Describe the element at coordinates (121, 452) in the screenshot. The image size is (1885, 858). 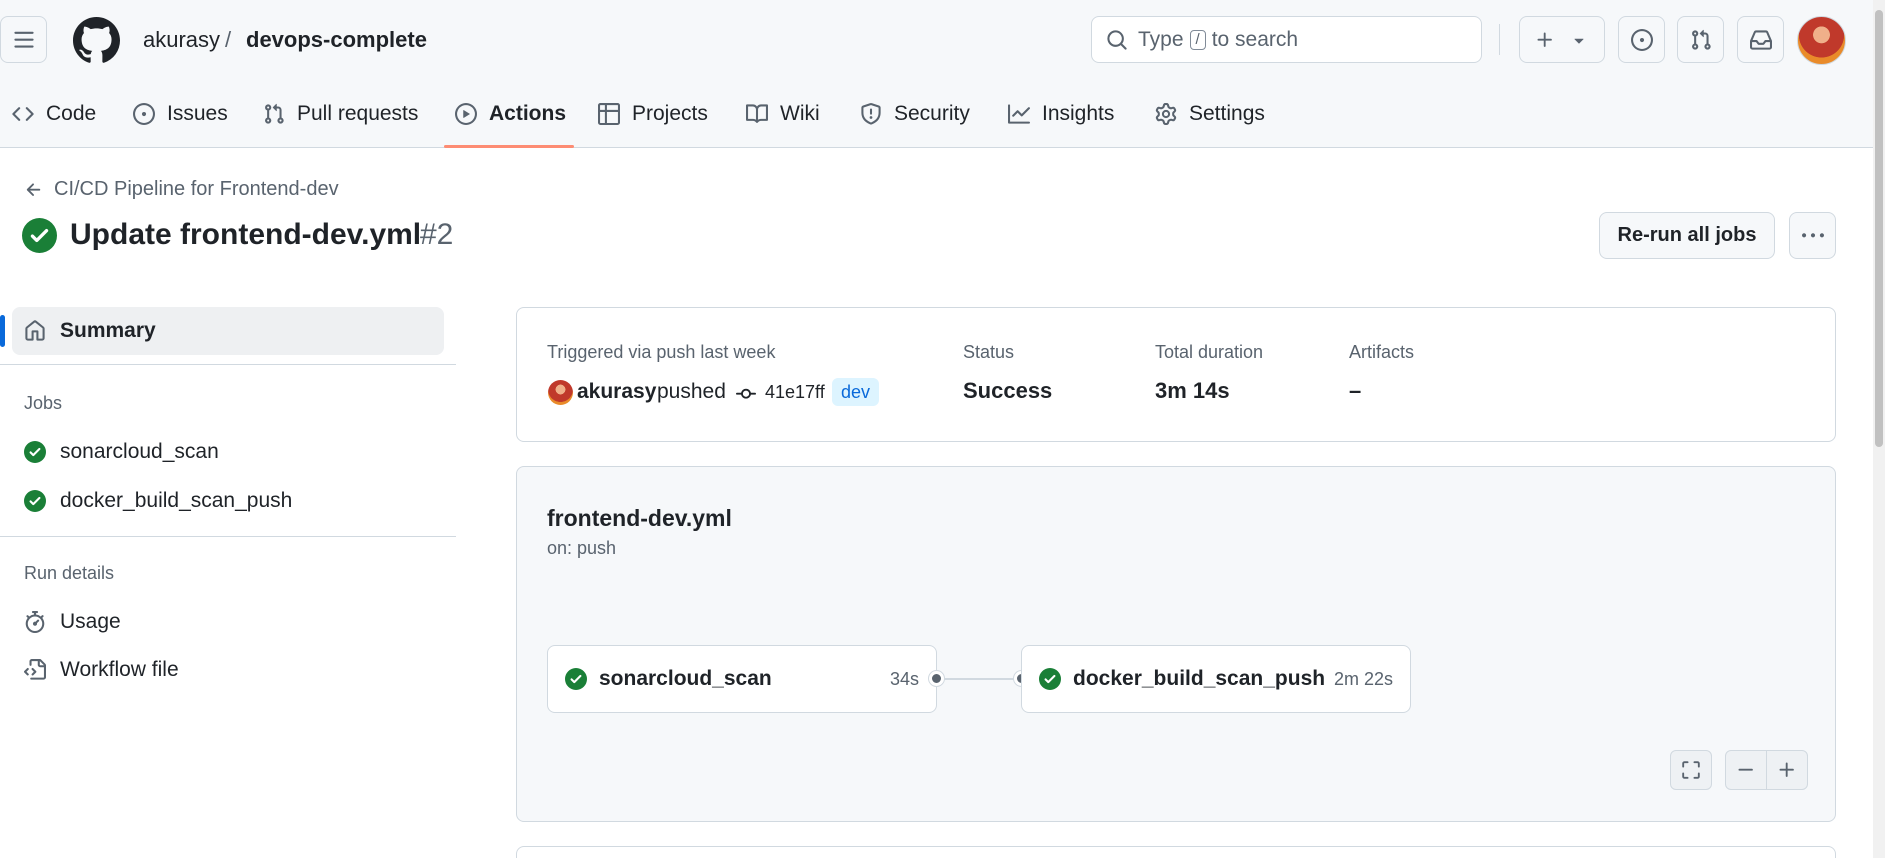
I see `sidebar-job-sonarcloud-scan: sonarcloud_scan` at that location.